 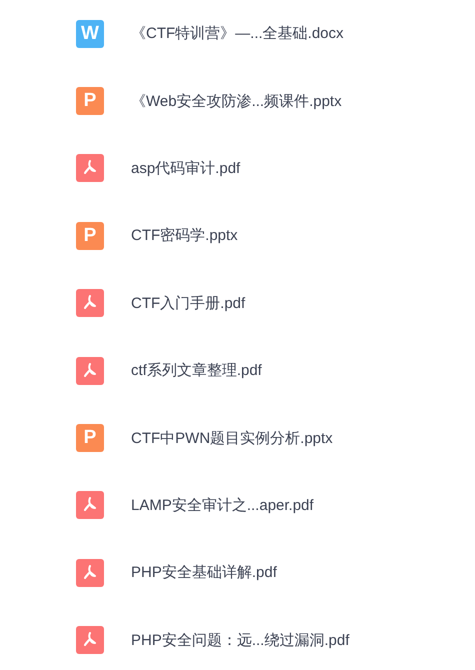 What do you see at coordinates (90, 34) in the screenshot?
I see `word-document-icon: W` at bounding box center [90, 34].